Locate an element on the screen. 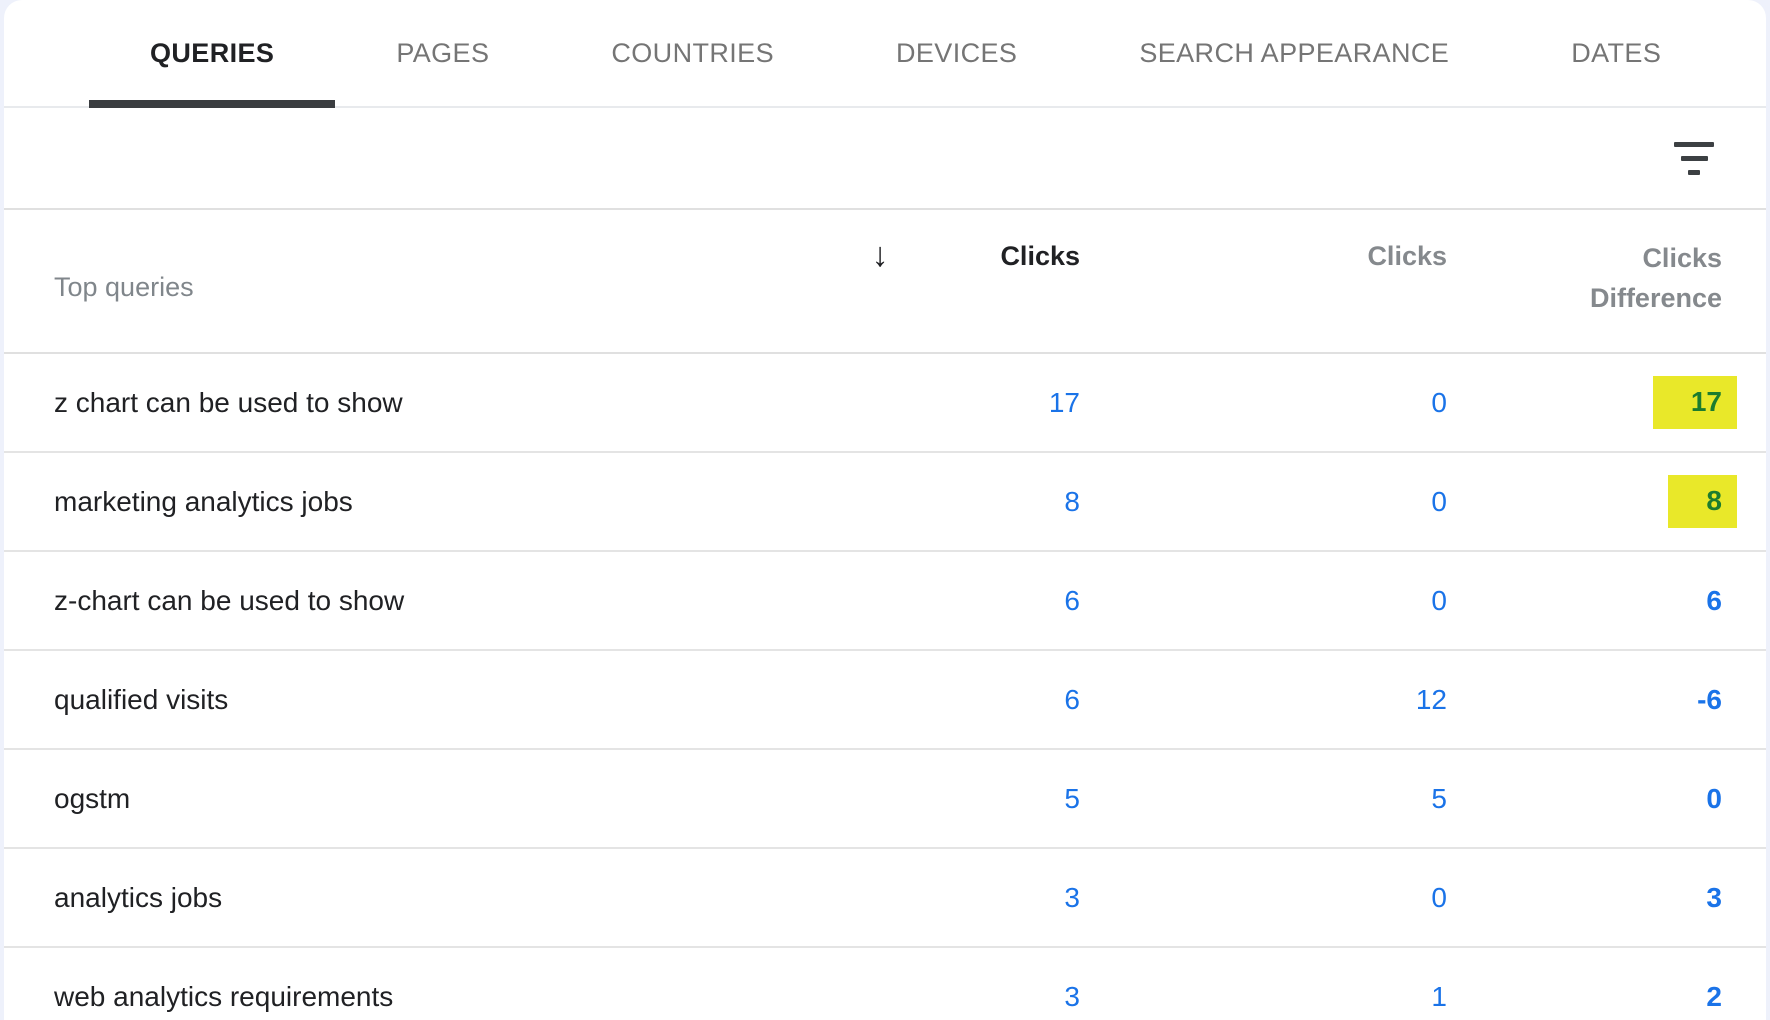 Image resolution: width=1770 pixels, height=1020 pixels. highlighted-difference-value: 8 is located at coordinates (1702, 501).